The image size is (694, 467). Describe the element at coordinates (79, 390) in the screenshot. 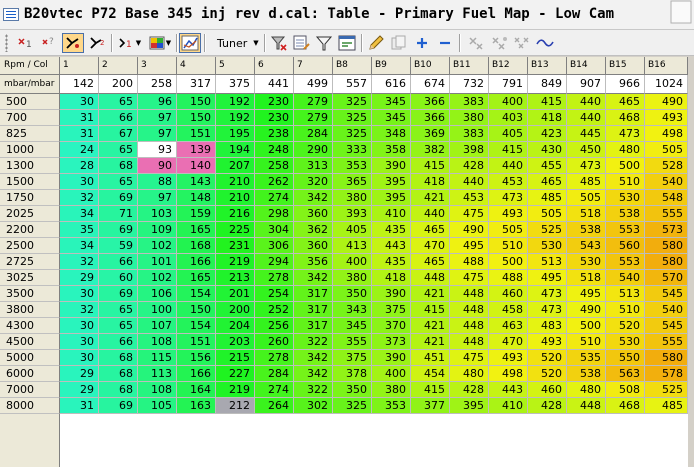

I see `table-cell: 29` at that location.